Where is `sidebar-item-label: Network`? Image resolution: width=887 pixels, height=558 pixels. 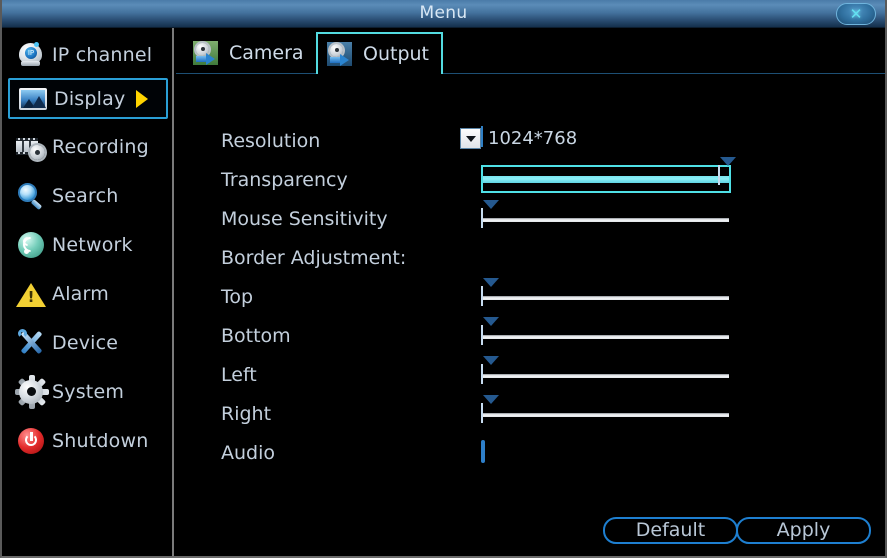
sidebar-item-label: Network is located at coordinates (92, 244).